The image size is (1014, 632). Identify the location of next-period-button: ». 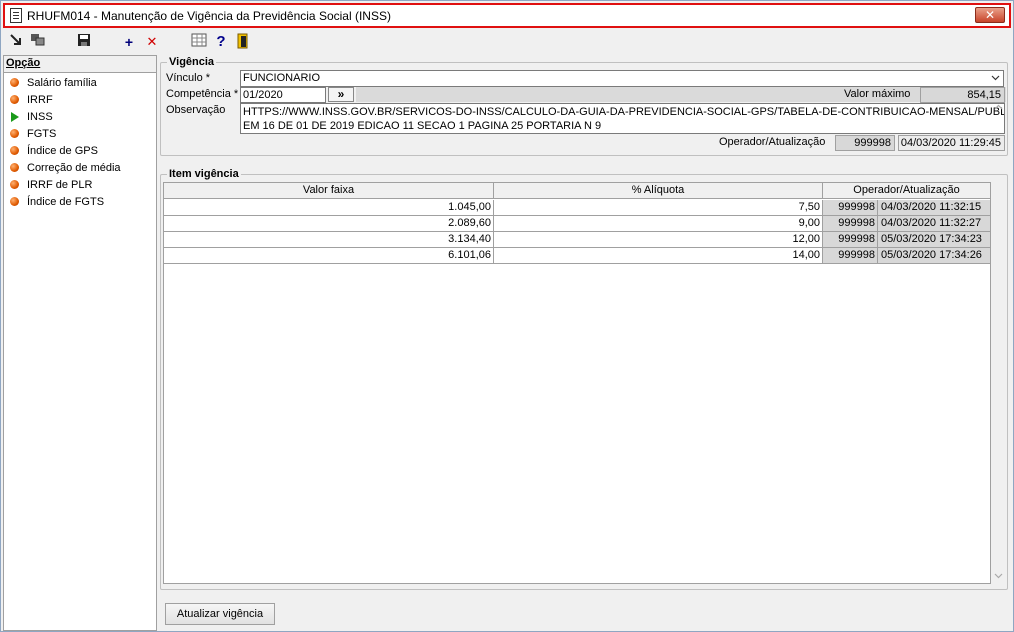
(341, 94).